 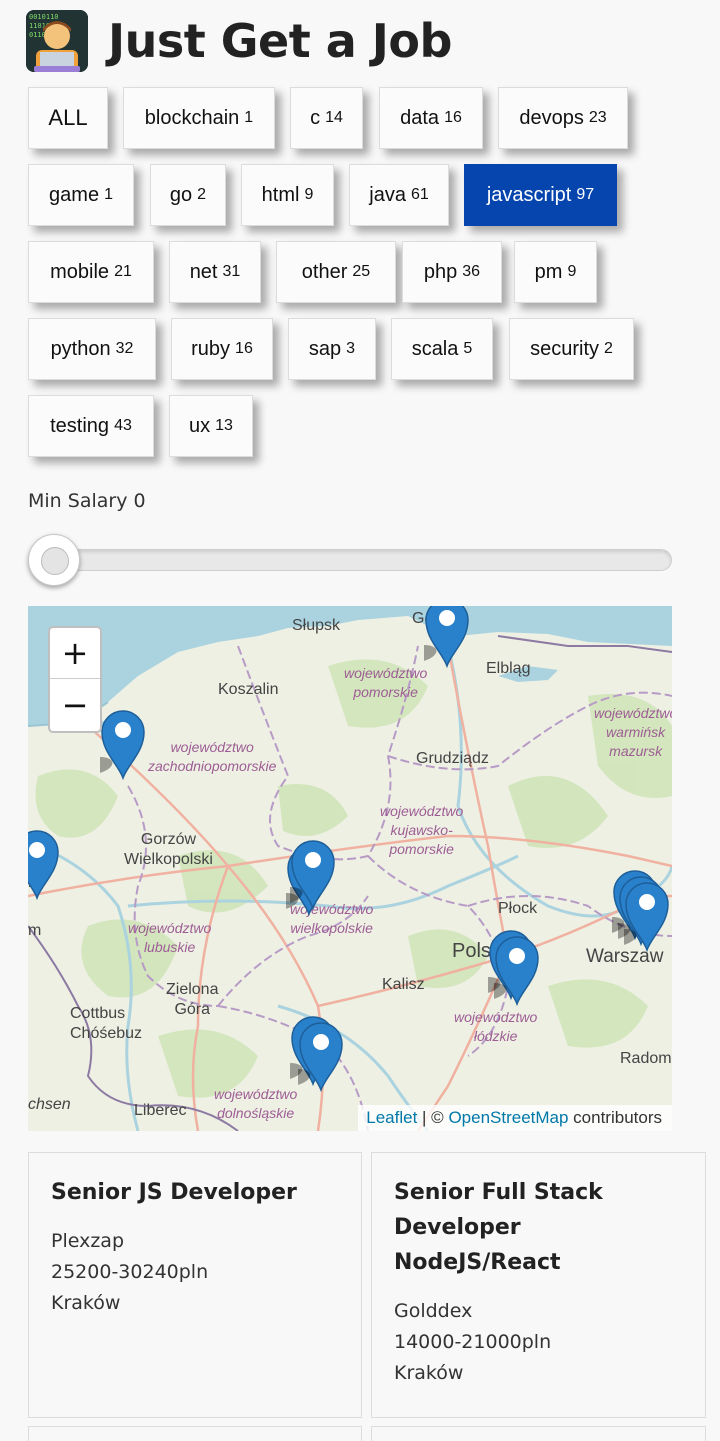 I want to click on tag-label: javascript, so click(x=529, y=194).